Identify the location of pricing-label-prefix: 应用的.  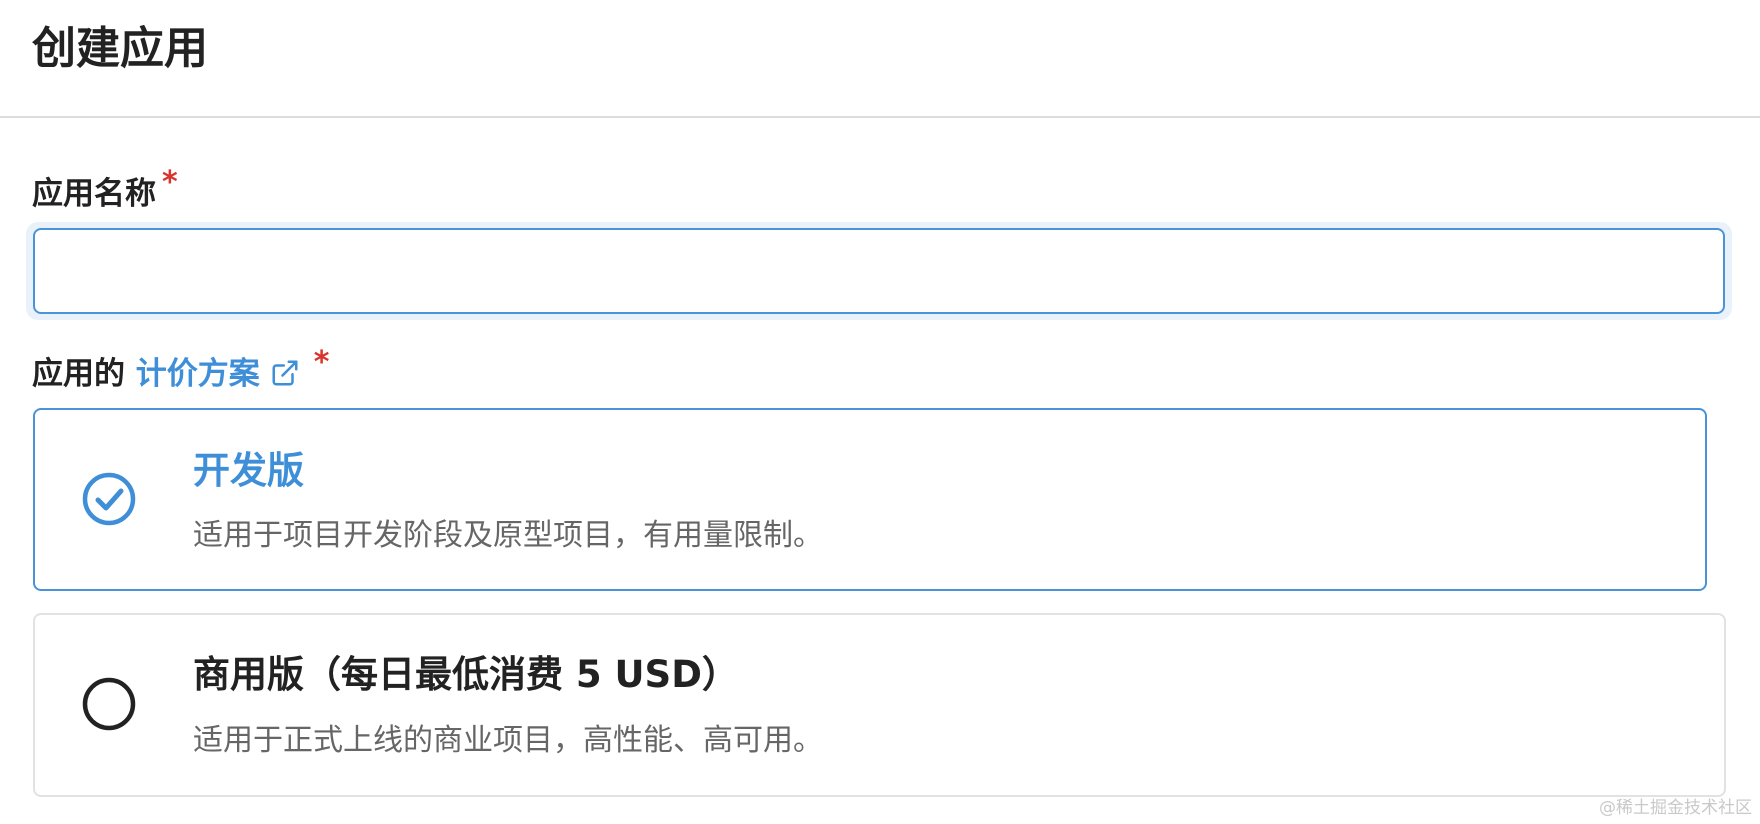
(78, 374).